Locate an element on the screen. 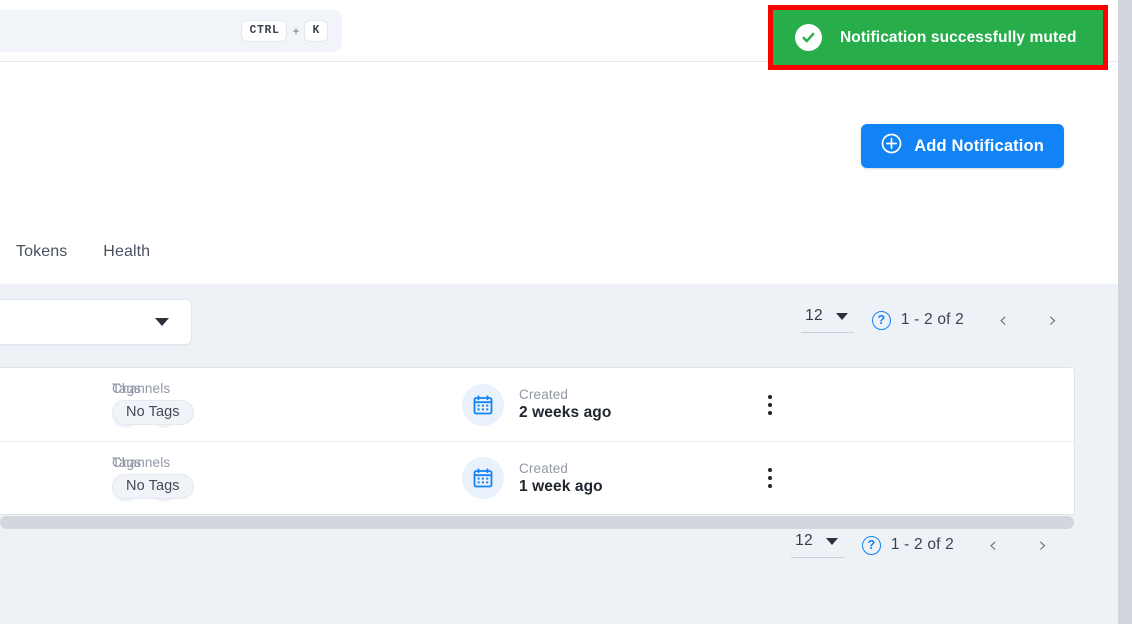  pagination-top: 12 ? 1 - 2 of 2 ‹ › is located at coordinates (934, 320).